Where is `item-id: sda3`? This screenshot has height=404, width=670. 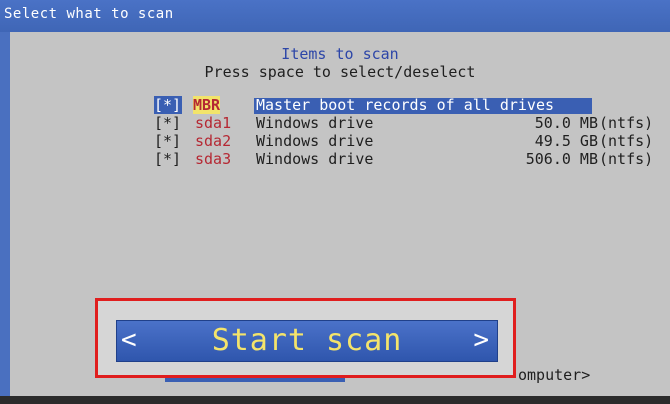
item-id: sda3 is located at coordinates (213, 159).